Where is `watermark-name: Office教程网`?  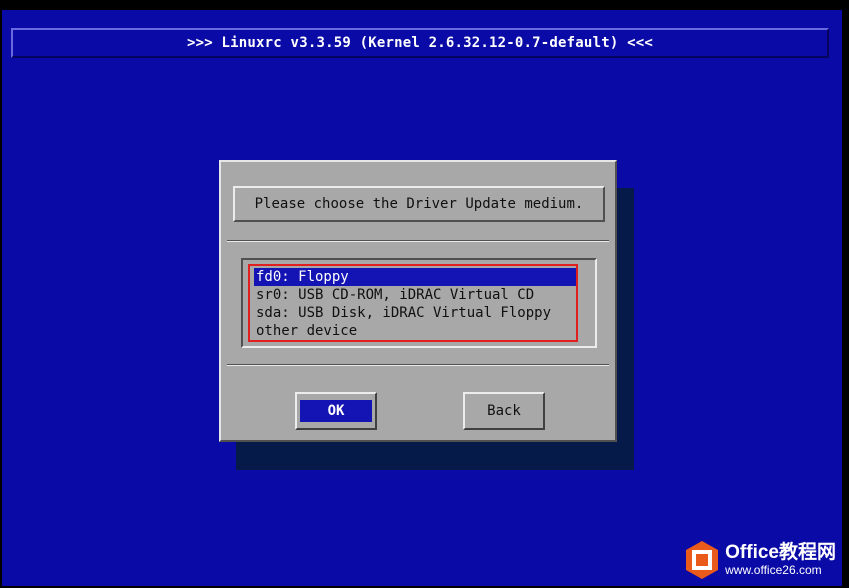
watermark-name: Office教程网 is located at coordinates (780, 552).